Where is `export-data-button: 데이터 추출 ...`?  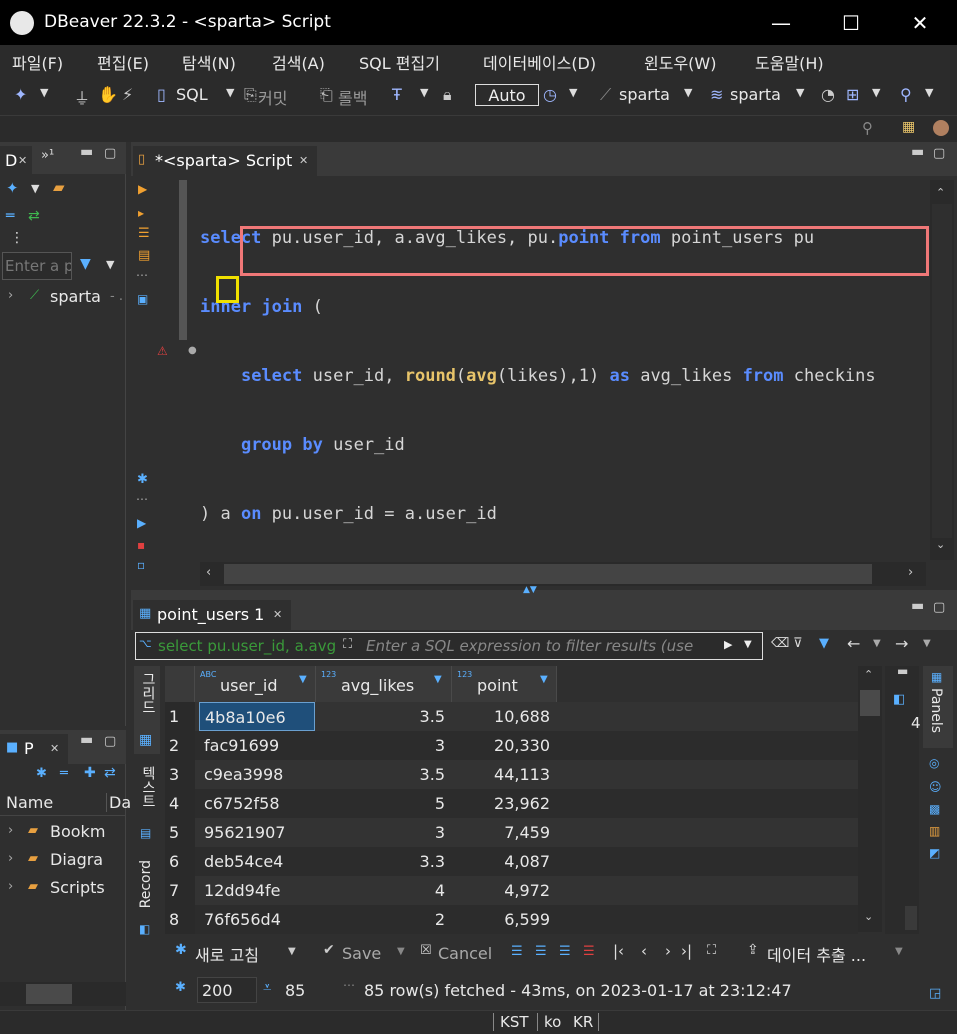
export-data-button: 데이터 추출 ... is located at coordinates (816, 954).